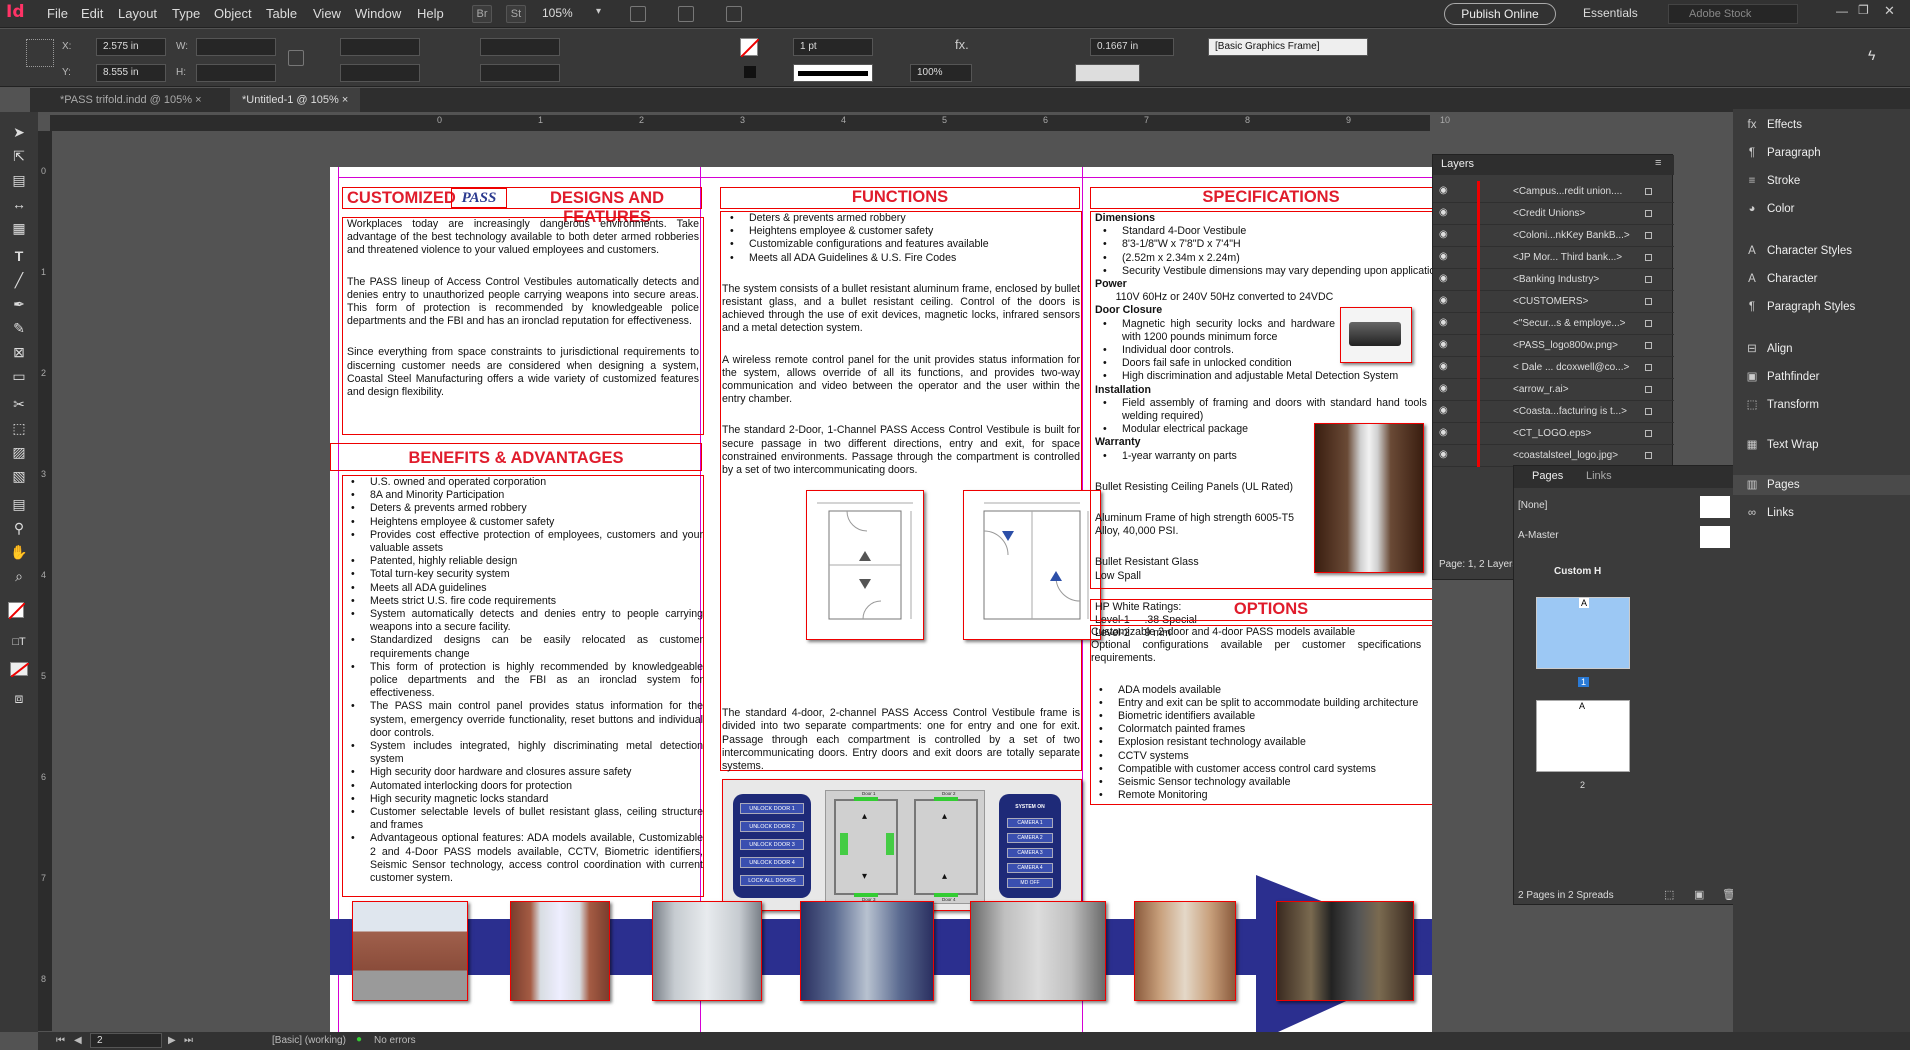 The width and height of the screenshot is (1910, 1050). Describe the element at coordinates (186, 13) in the screenshot. I see `menu-type: Type` at that location.